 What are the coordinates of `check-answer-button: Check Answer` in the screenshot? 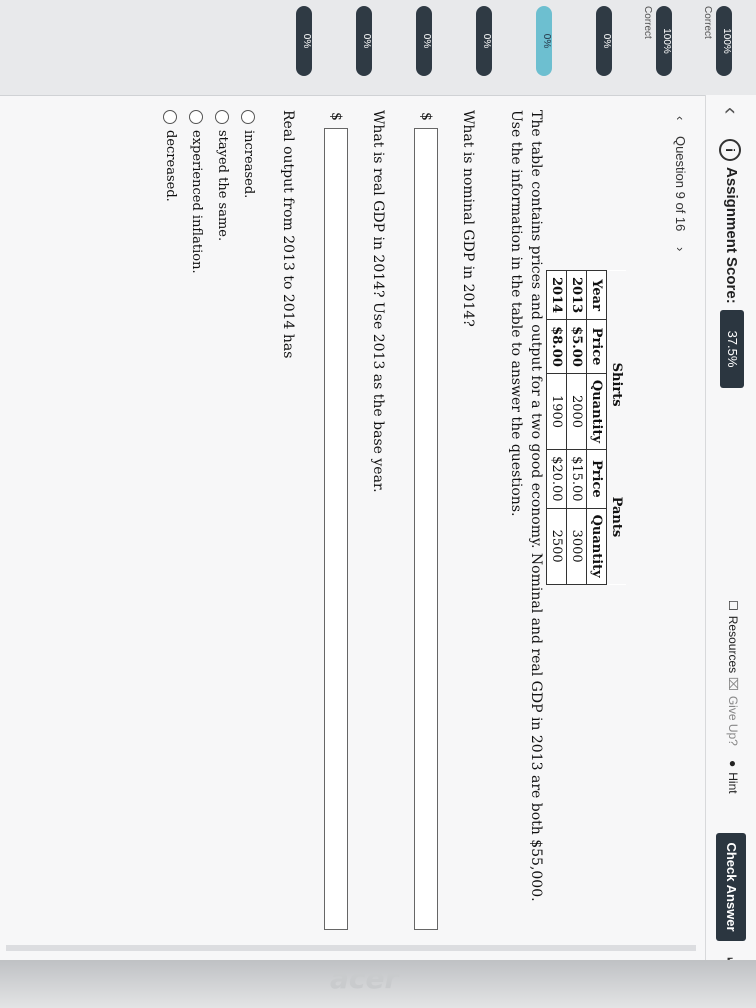 It's located at (731, 887).